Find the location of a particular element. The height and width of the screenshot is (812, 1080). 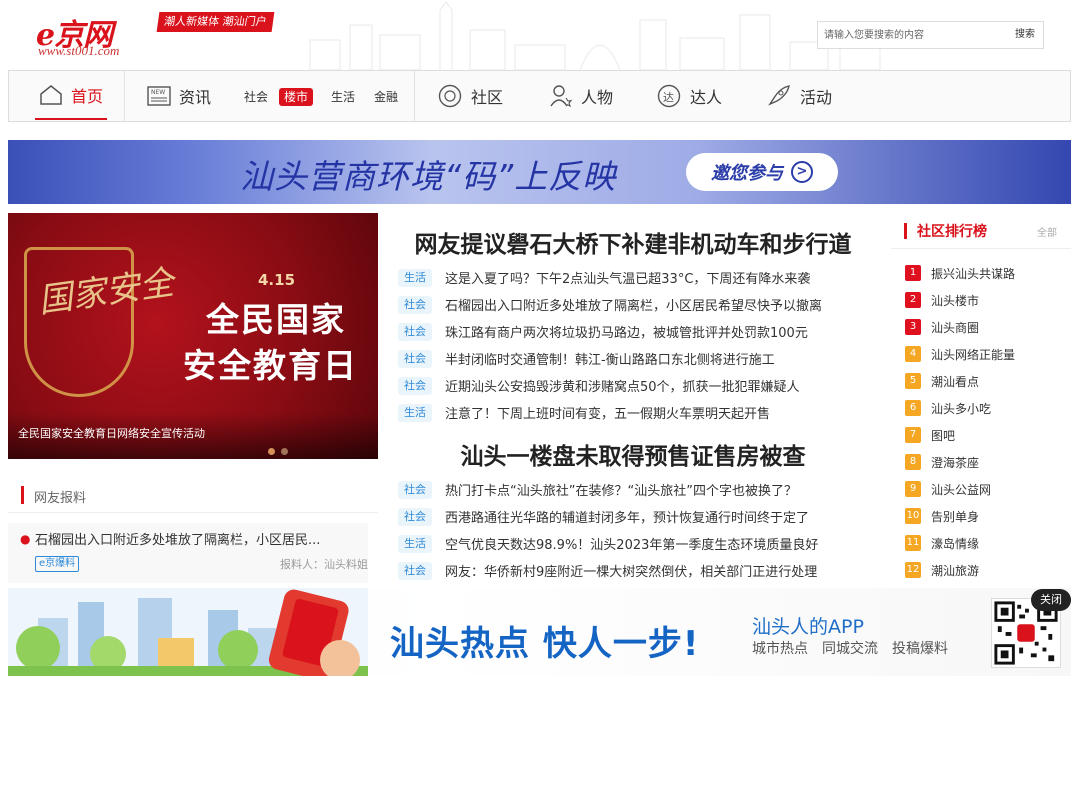

nav-sub-property: 楼市 is located at coordinates (296, 97).